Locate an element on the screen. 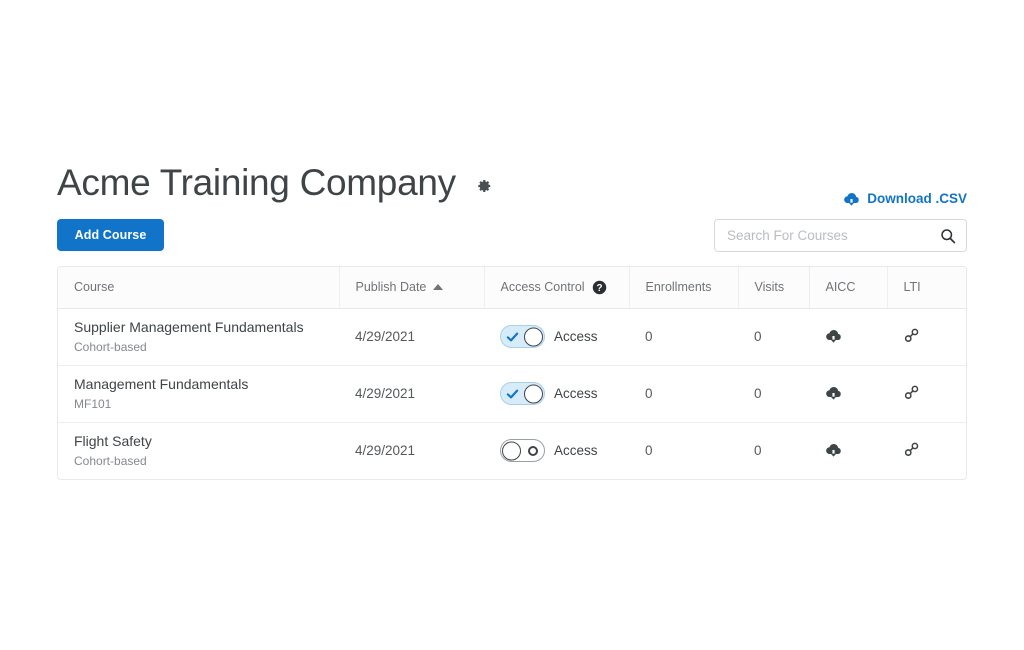 The width and height of the screenshot is (1024, 650). table-row: Management Fundamentals MF101 4/29/2021 is located at coordinates (512, 394).